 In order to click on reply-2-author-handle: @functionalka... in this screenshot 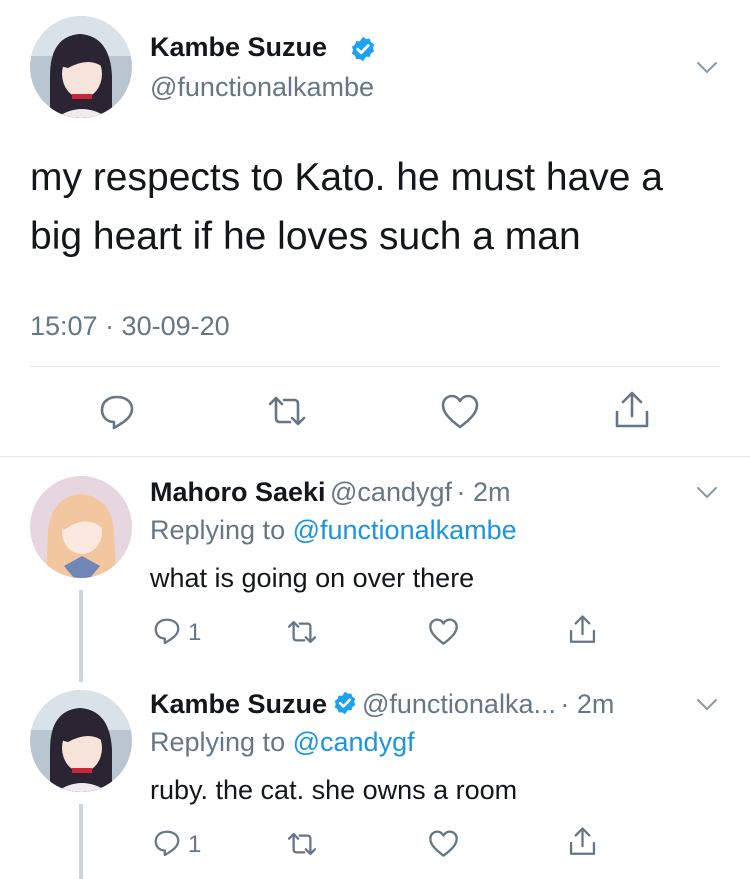, I will do `click(459, 704)`.